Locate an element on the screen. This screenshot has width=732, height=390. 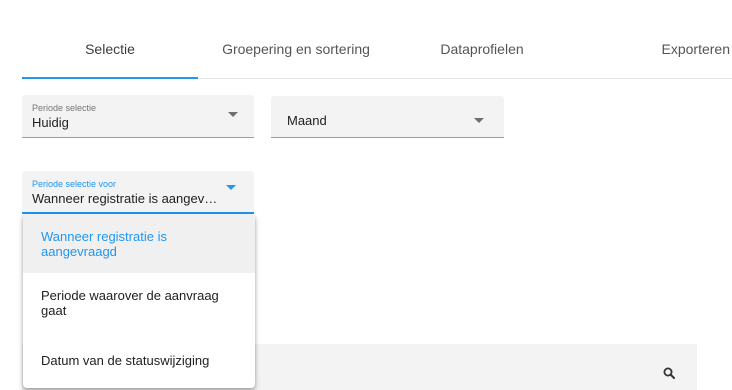
dropdown-option-label: Wanneer registratie is aangevraagd is located at coordinates (104, 243).